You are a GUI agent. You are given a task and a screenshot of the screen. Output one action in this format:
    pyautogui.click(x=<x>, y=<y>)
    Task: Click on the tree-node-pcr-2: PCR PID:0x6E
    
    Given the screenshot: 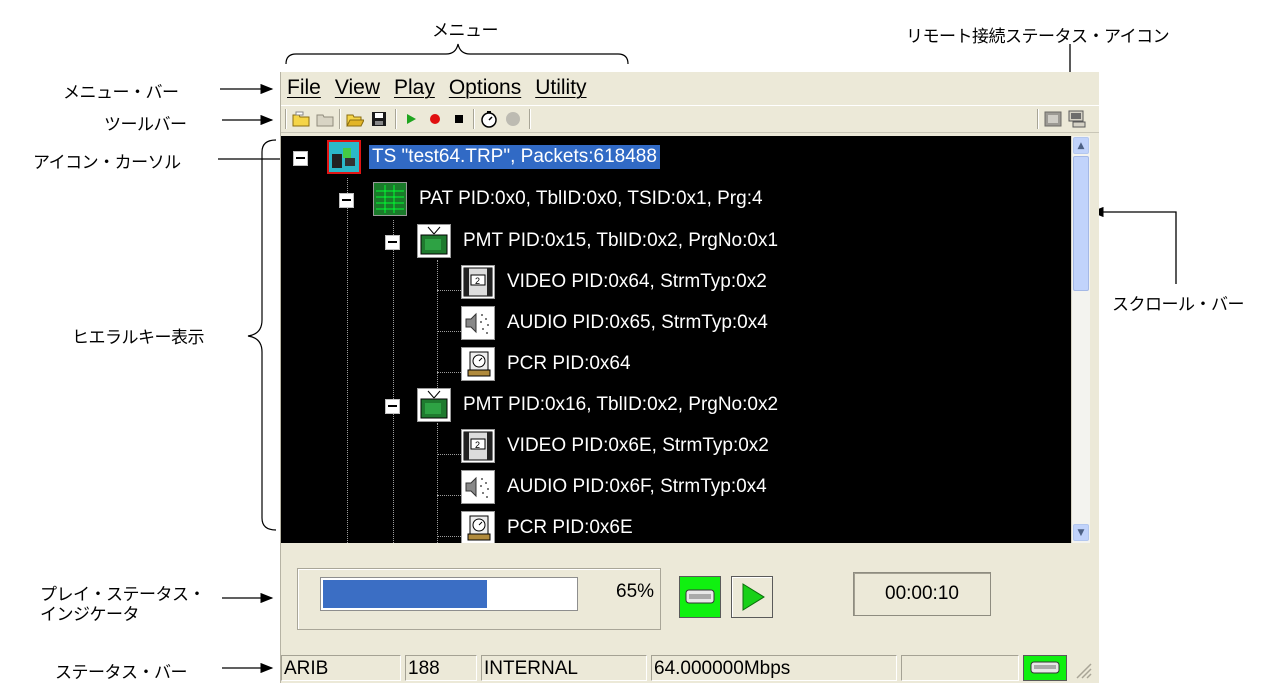 What is the action you would take?
    pyautogui.click(x=570, y=528)
    